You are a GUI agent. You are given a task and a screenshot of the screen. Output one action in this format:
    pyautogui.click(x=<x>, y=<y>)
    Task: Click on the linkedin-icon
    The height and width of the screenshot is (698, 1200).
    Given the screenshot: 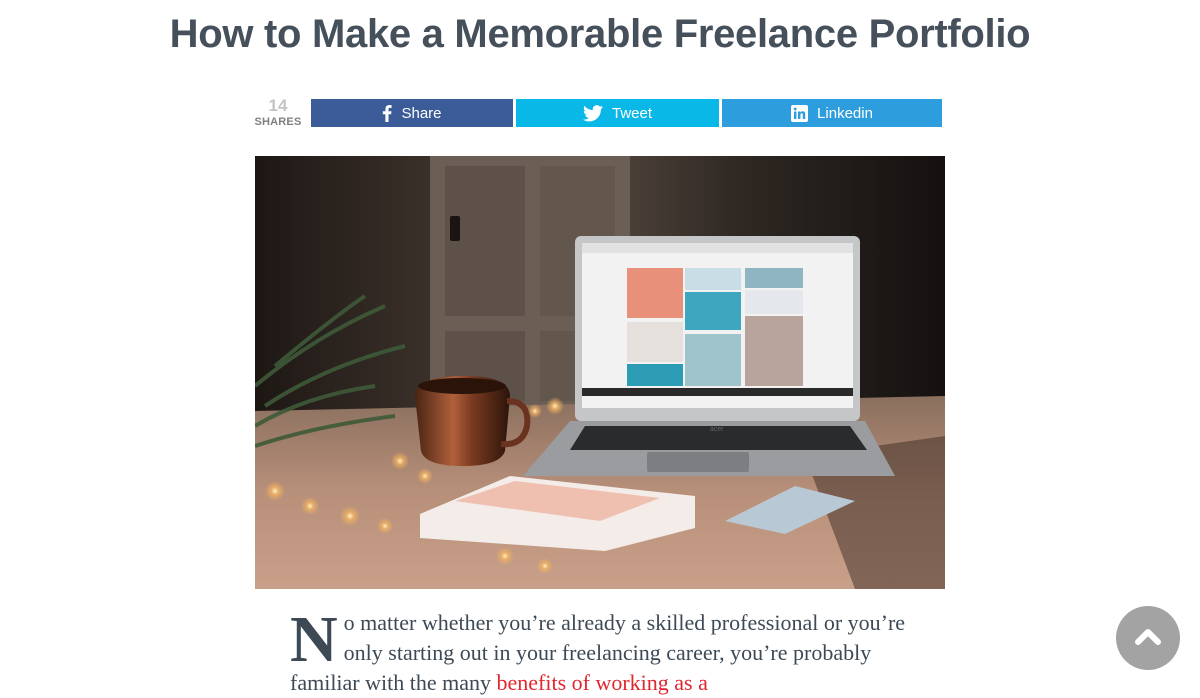 What is the action you would take?
    pyautogui.click(x=800, y=113)
    